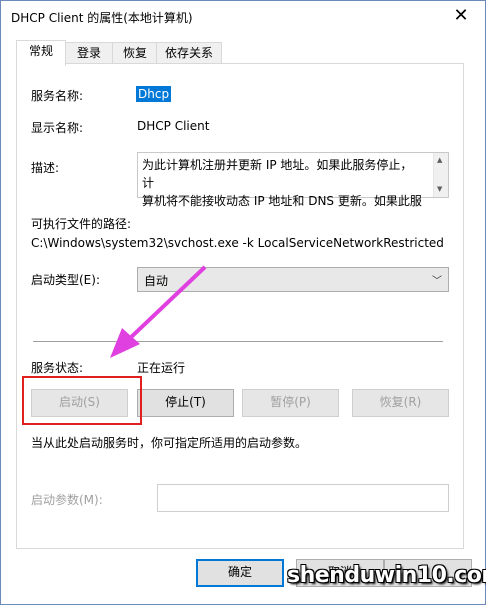 The width and height of the screenshot is (486, 605). Describe the element at coordinates (386, 575) in the screenshot. I see `watermark-text: shenduwin10.com` at that location.